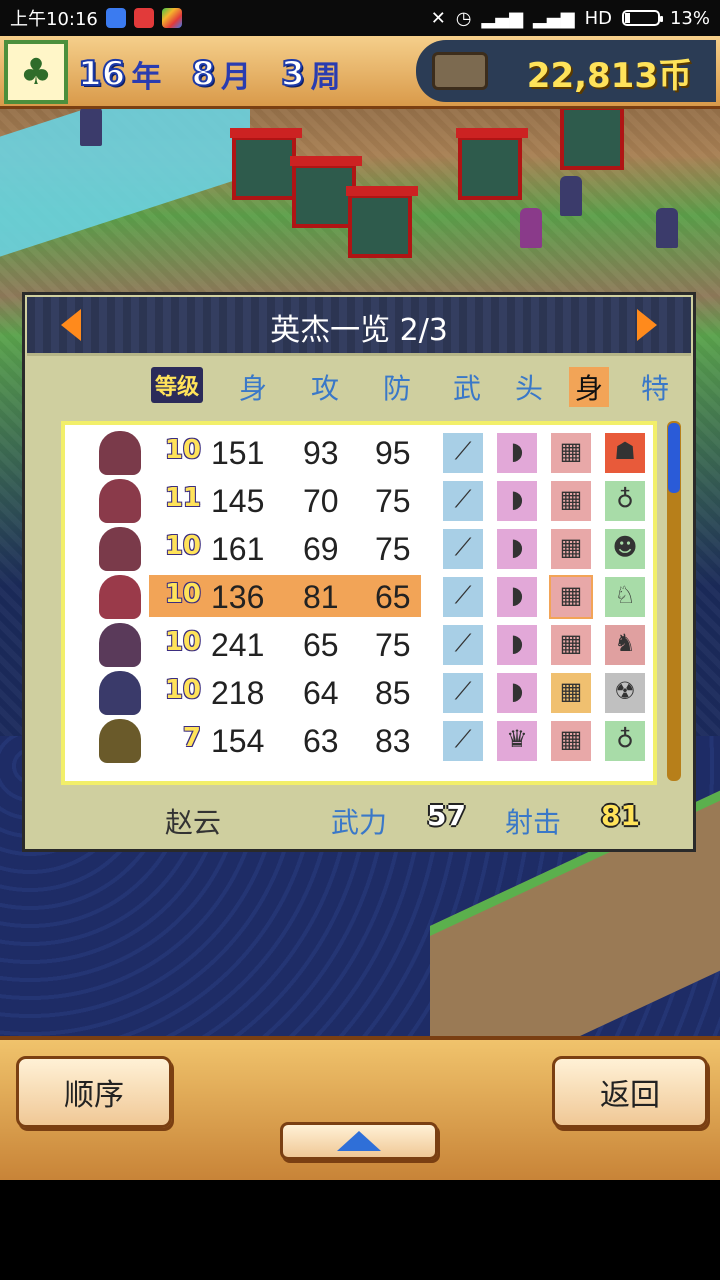 The width and height of the screenshot is (720, 1280). Describe the element at coordinates (36, 72) in the screenshot. I see `bonsai-menu-button: ♣` at that location.